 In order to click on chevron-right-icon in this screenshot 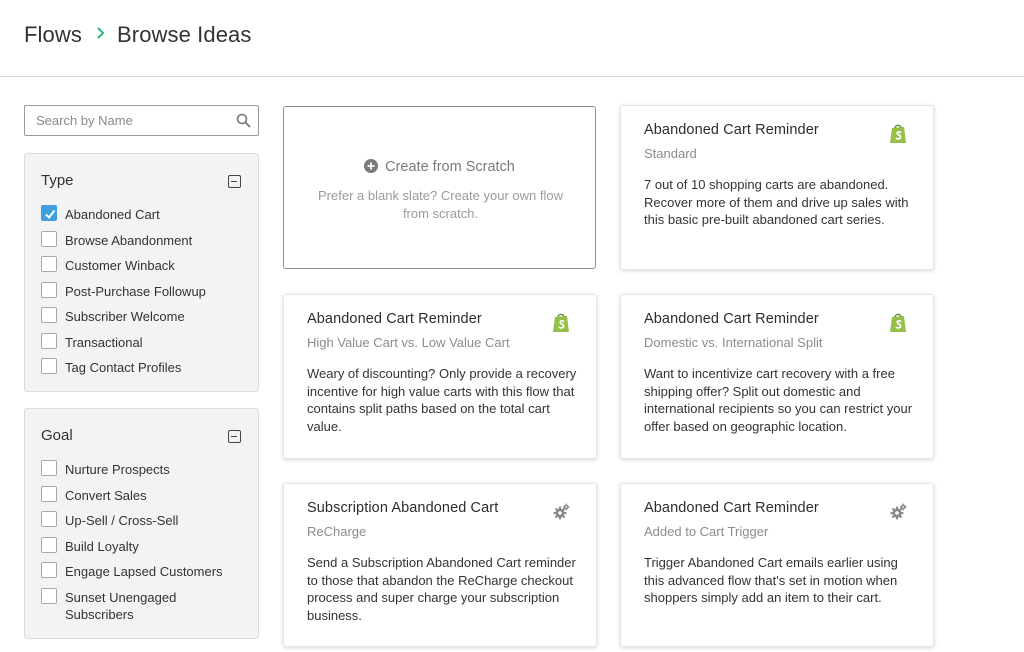, I will do `click(101, 33)`.